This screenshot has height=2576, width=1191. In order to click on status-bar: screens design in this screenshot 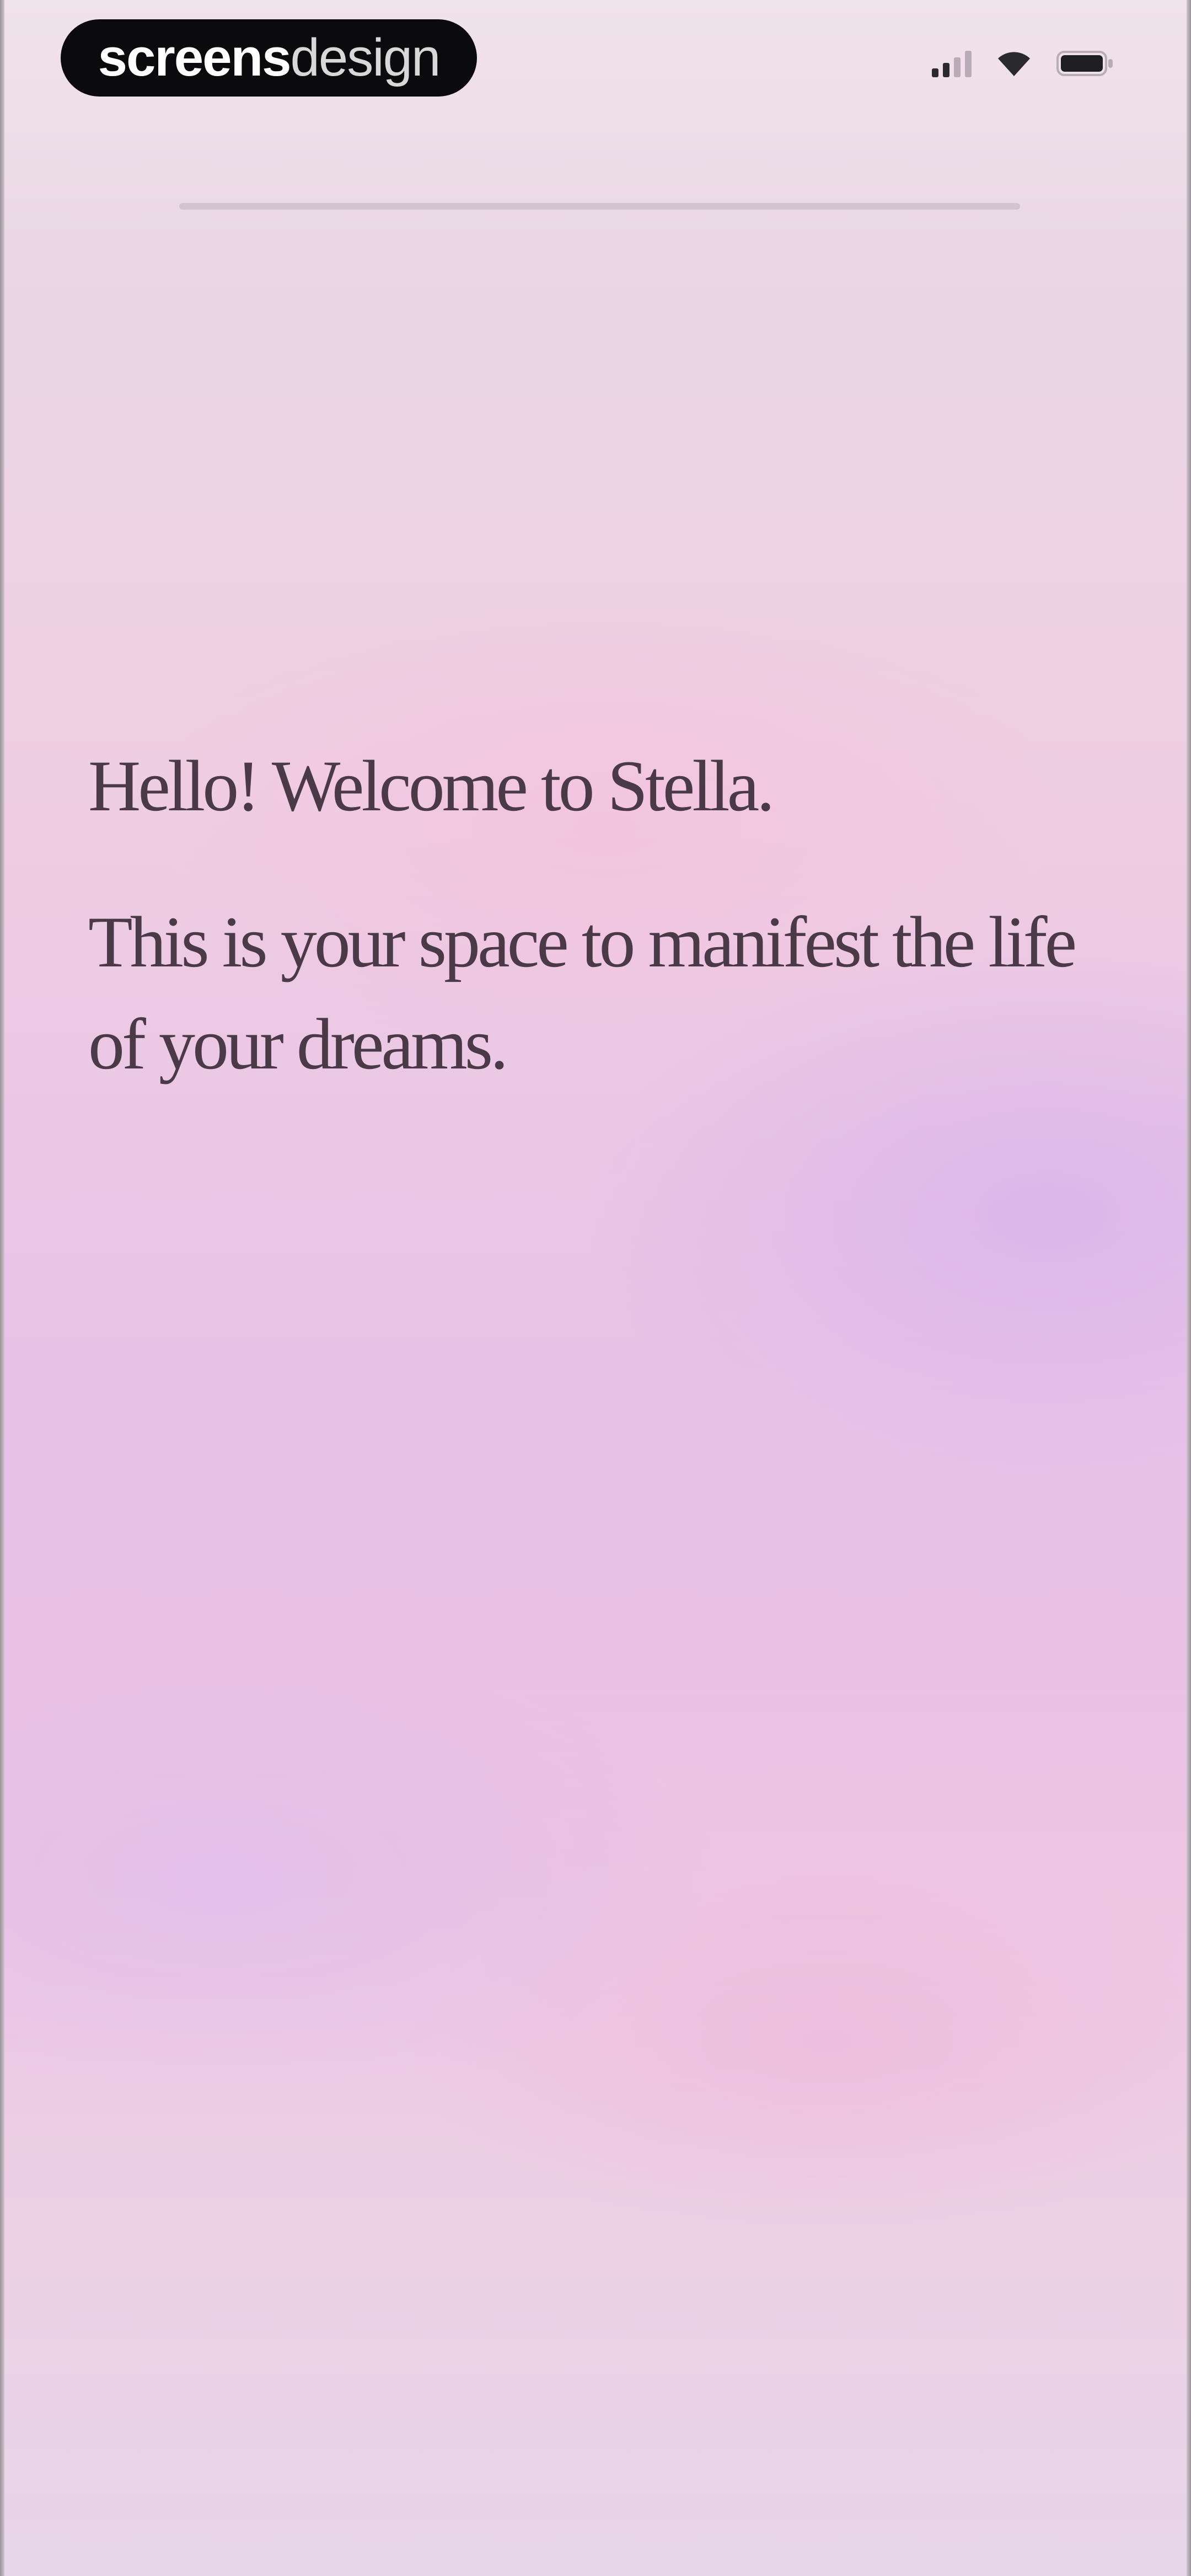, I will do `click(595, 58)`.